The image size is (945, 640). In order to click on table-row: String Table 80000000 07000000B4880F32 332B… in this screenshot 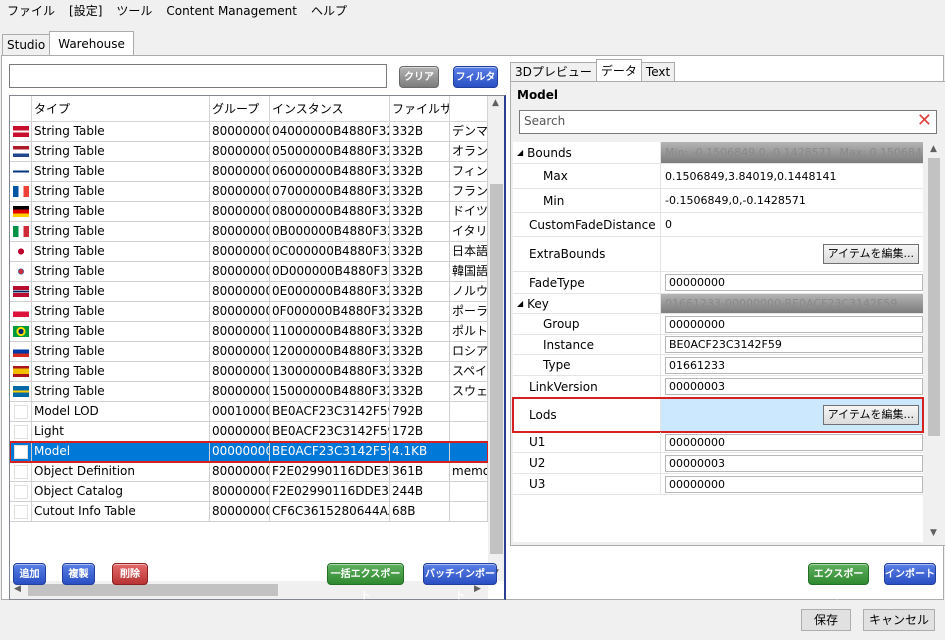, I will do `click(249, 192)`.